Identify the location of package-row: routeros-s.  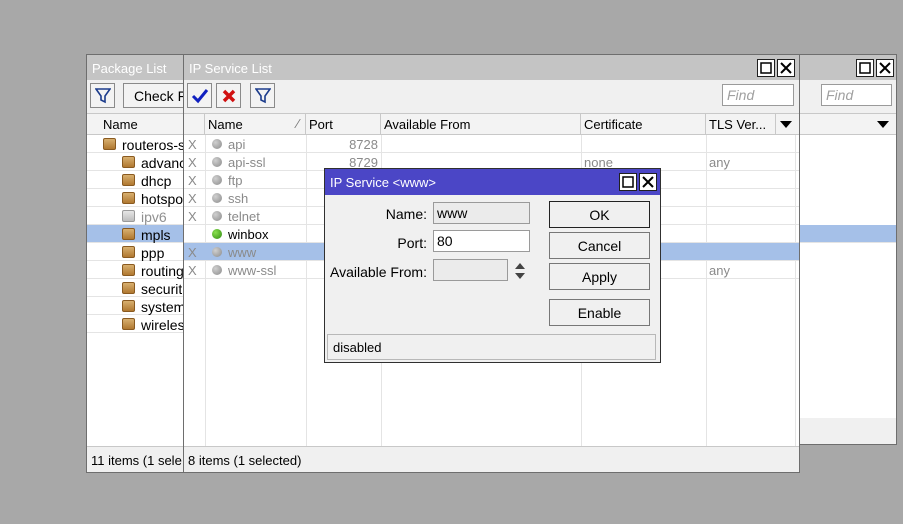
(141, 144).